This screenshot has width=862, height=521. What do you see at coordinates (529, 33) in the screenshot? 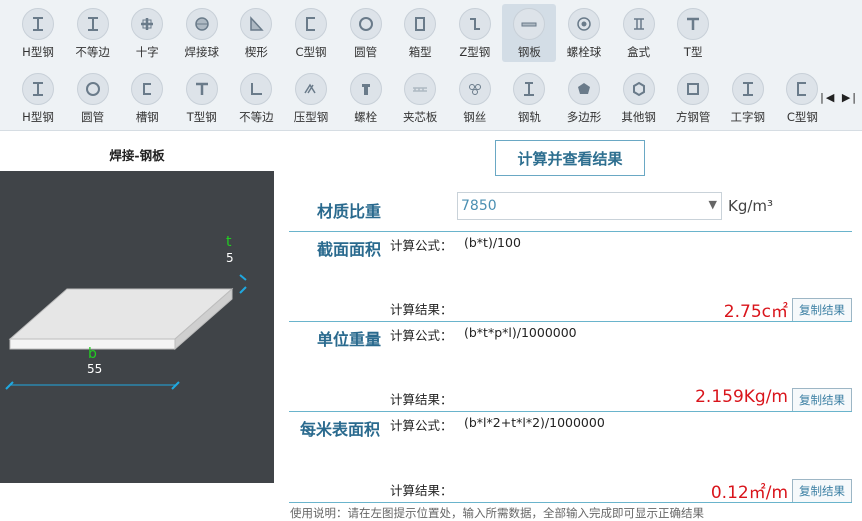
I see `toolbar-item: 钢板` at bounding box center [529, 33].